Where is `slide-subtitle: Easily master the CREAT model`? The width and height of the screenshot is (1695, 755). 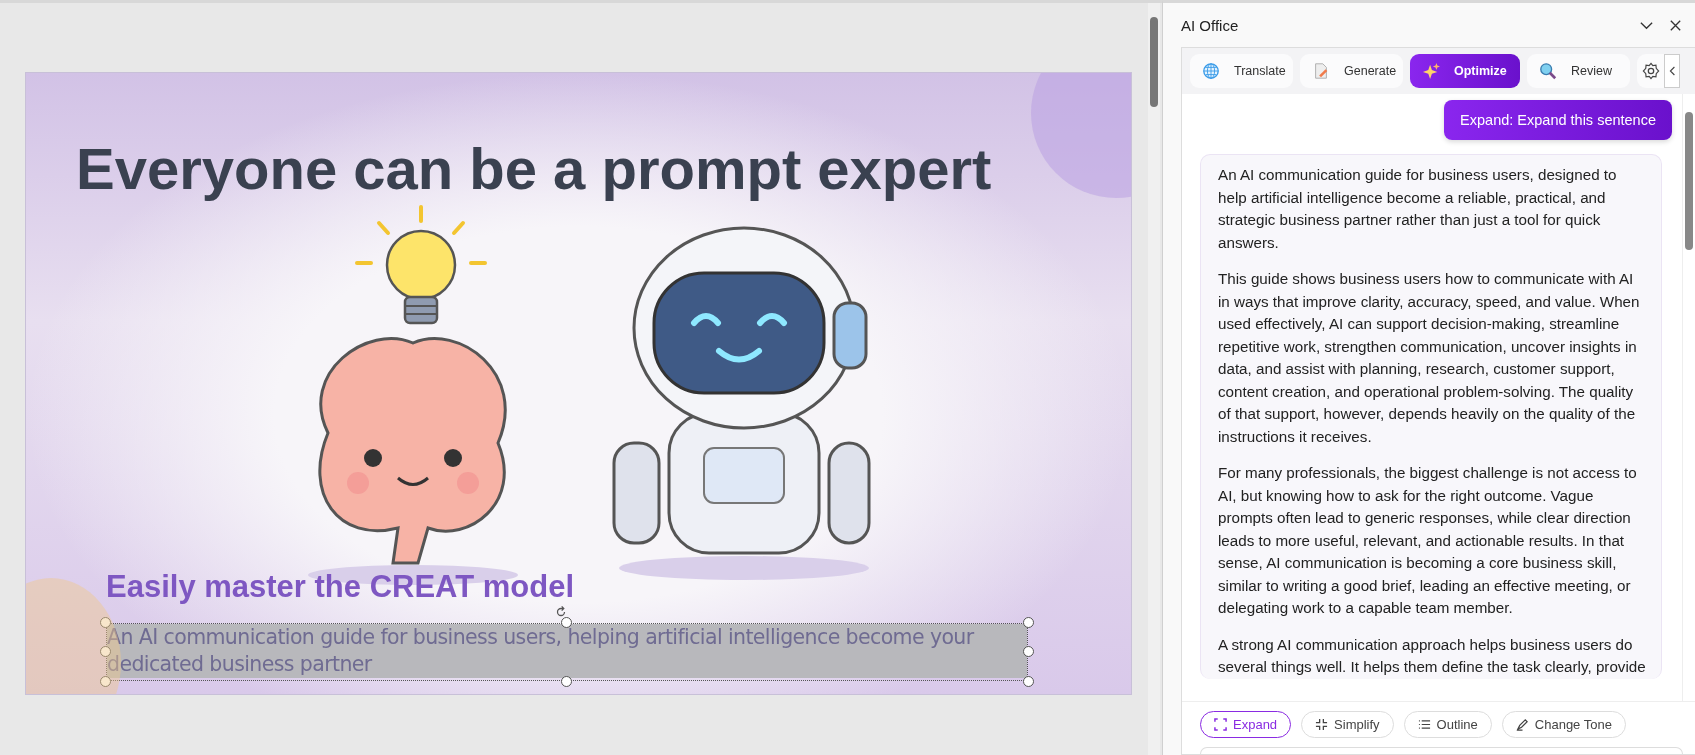
slide-subtitle: Easily master the CREAT model is located at coordinates (340, 587).